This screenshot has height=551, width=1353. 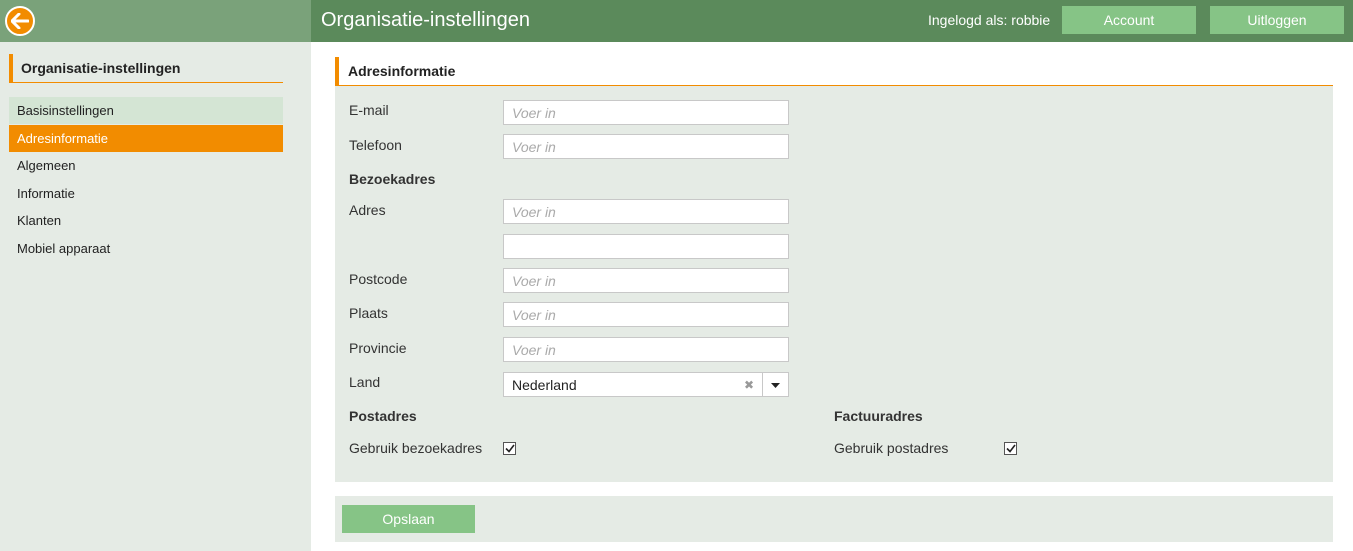 What do you see at coordinates (989, 20) in the screenshot?
I see `logged-in-text: Ingelogd als: robbie` at bounding box center [989, 20].